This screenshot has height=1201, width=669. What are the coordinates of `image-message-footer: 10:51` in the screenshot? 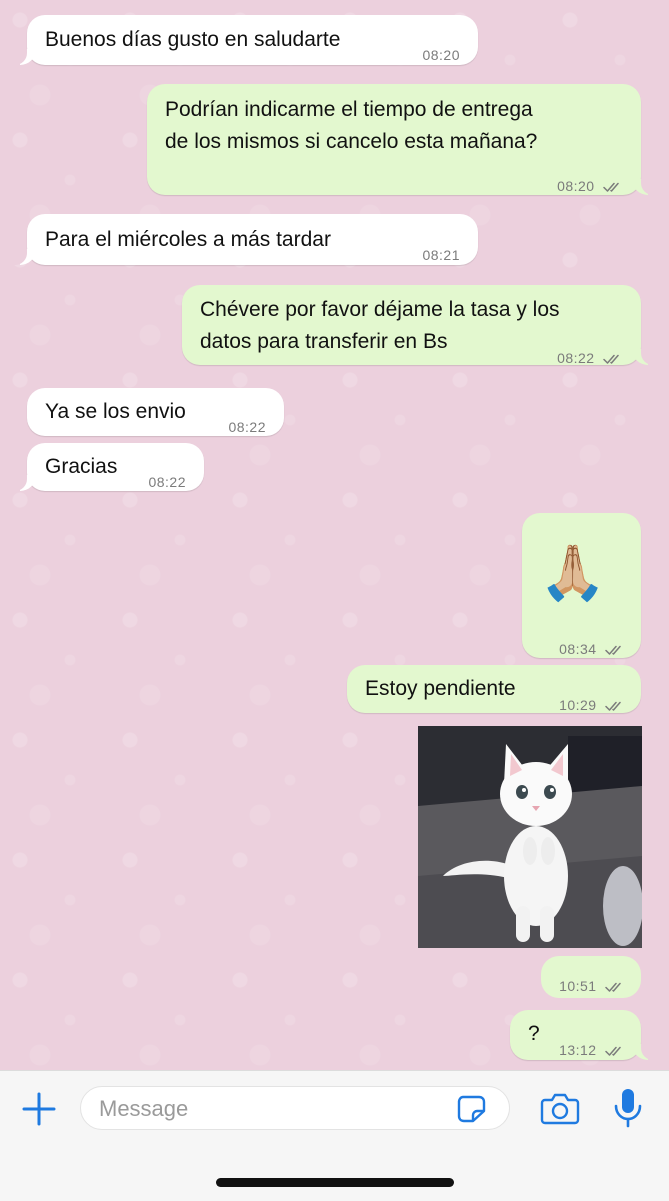 It's located at (591, 977).